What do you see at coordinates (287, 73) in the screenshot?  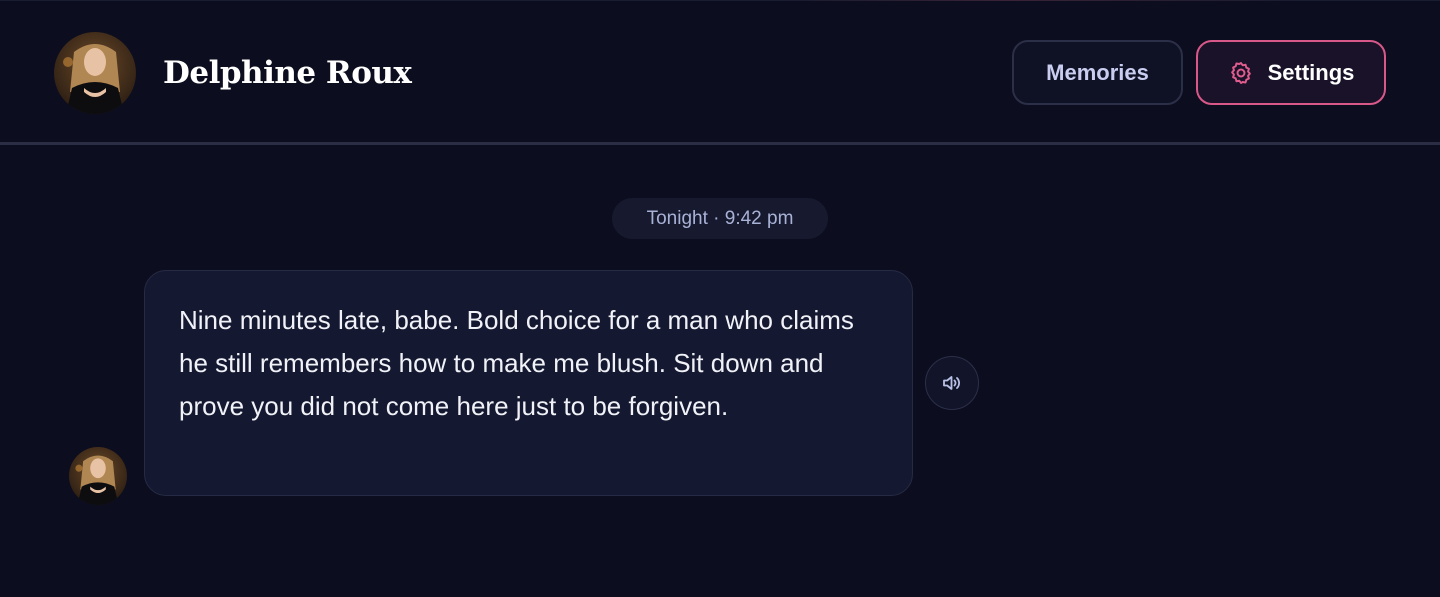 I see `character-name: Delphine Roux` at bounding box center [287, 73].